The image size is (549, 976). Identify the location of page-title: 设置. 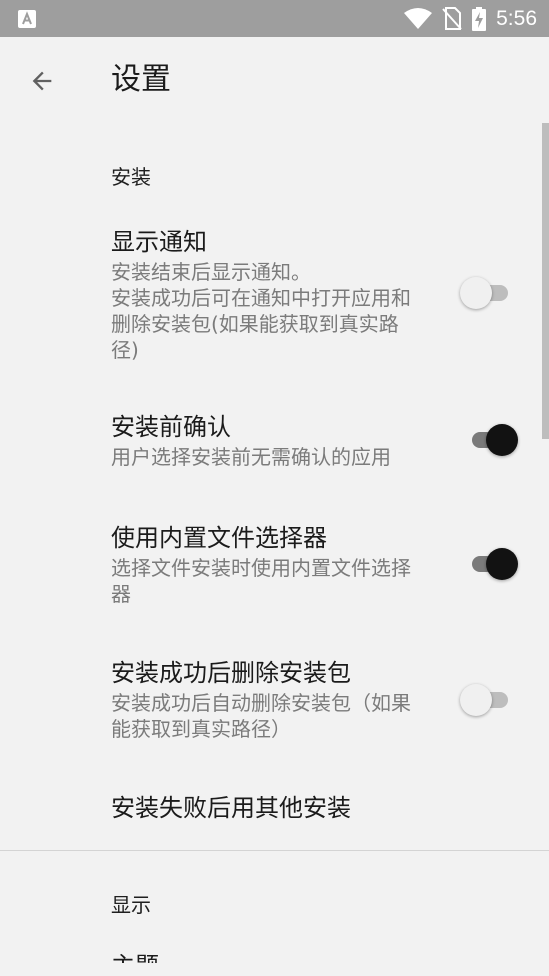
(141, 79).